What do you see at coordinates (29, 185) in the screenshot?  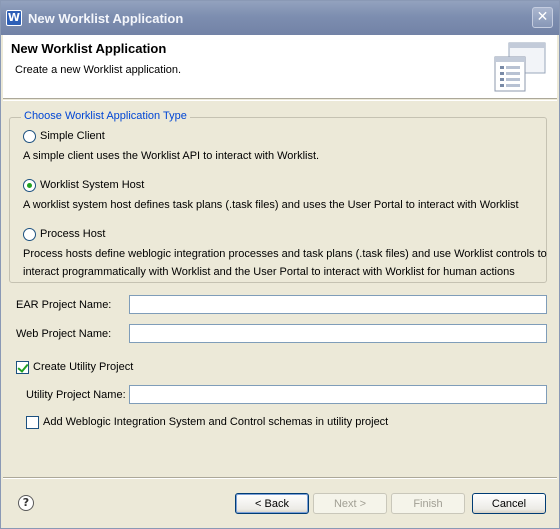 I see `radio-worklist-system-host-indicator` at bounding box center [29, 185].